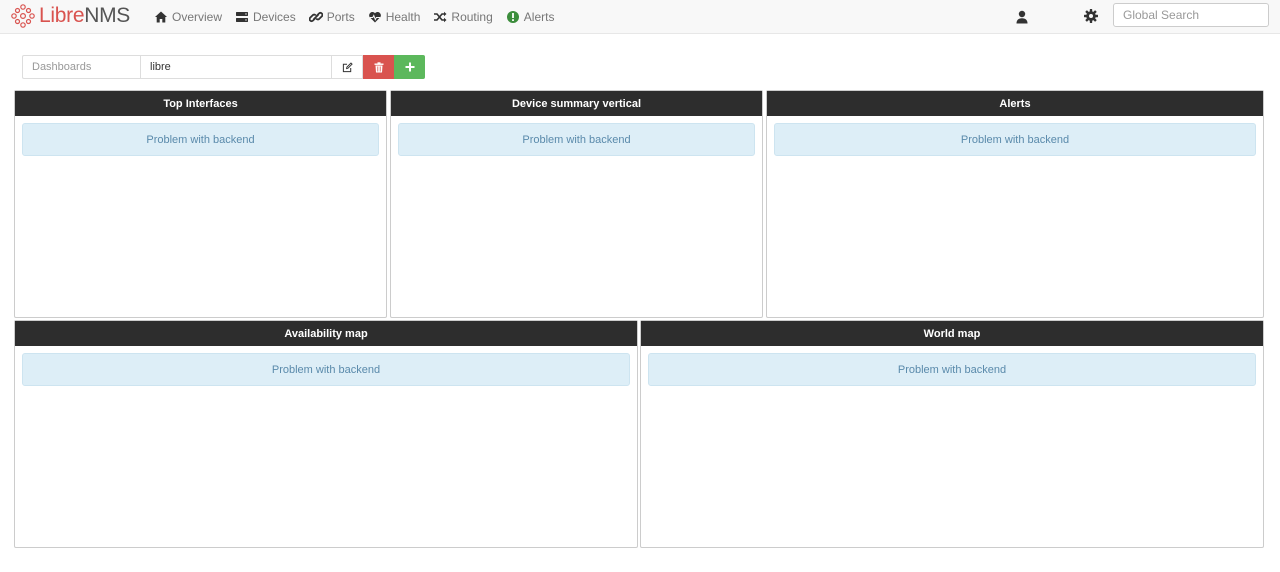  Describe the element at coordinates (403, 17) in the screenshot. I see `nav-health-label: Health` at that location.